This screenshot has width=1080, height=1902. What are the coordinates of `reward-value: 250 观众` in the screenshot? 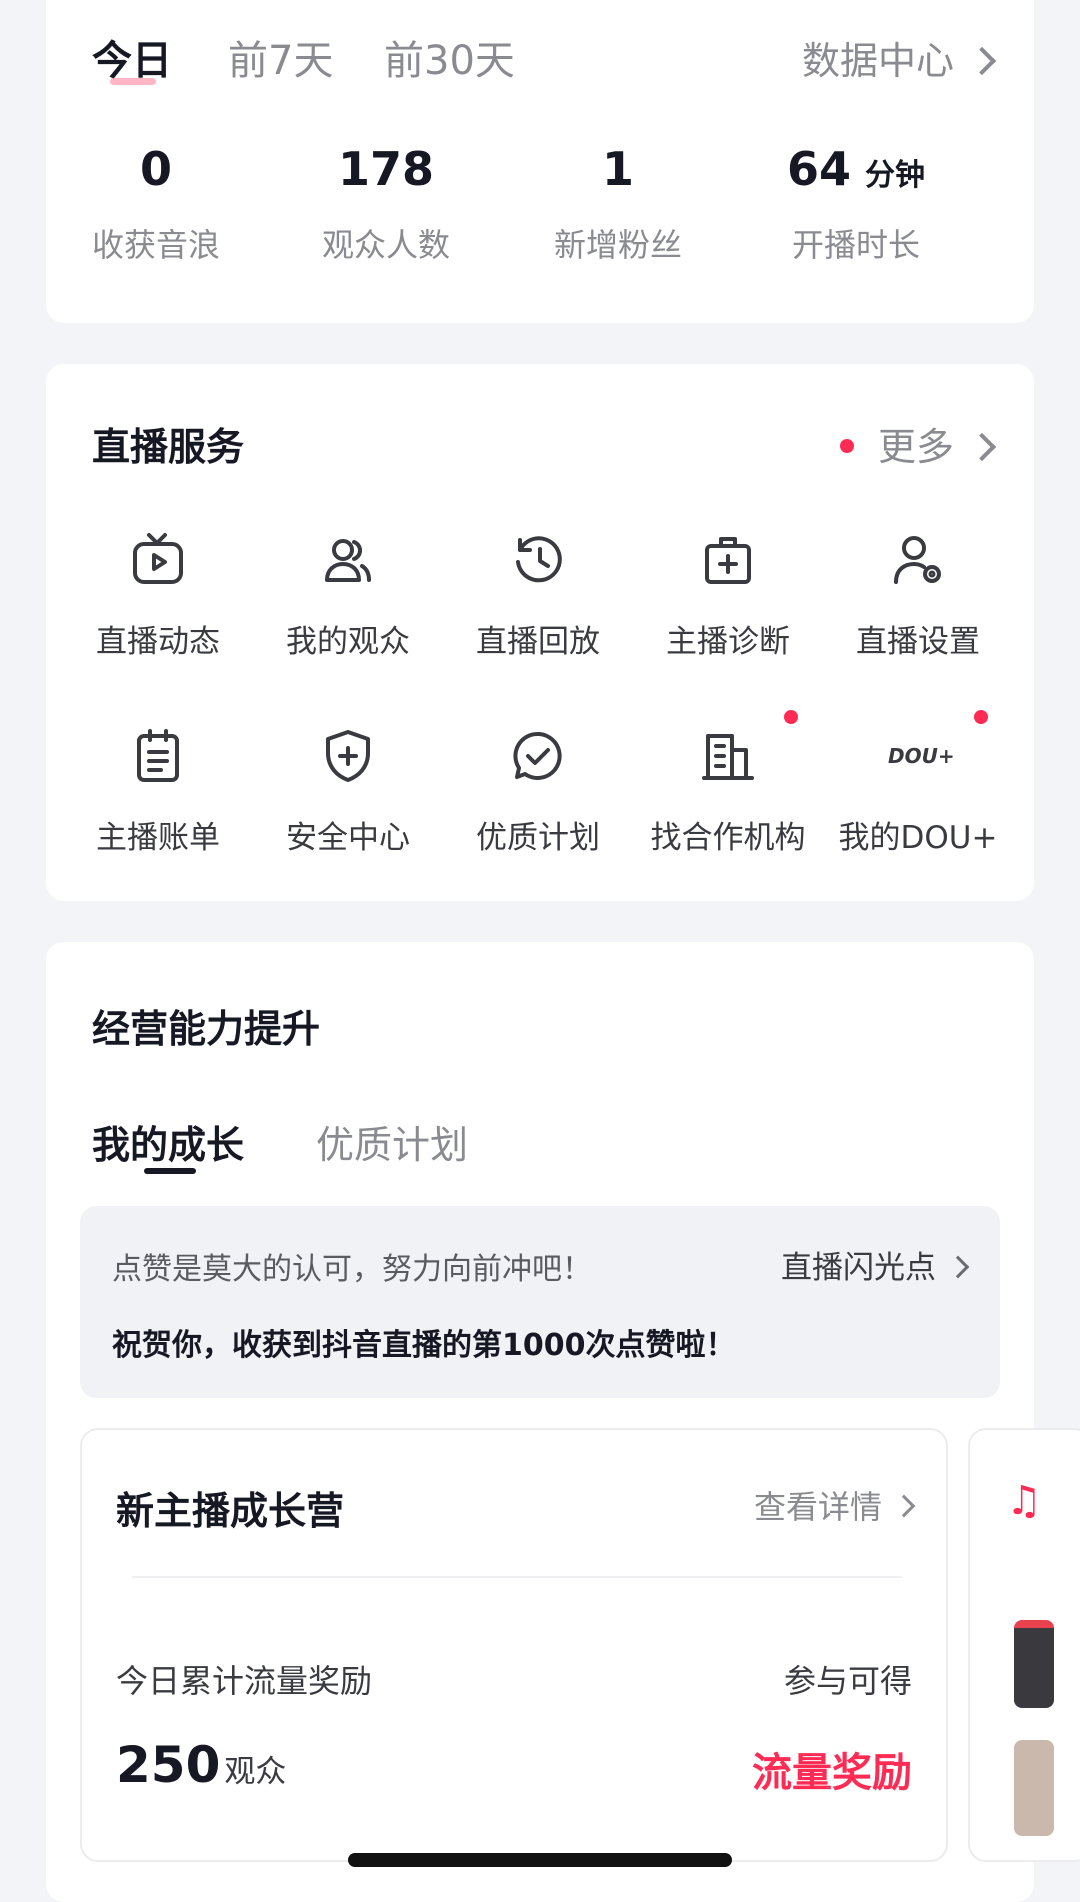 It's located at (201, 1765).